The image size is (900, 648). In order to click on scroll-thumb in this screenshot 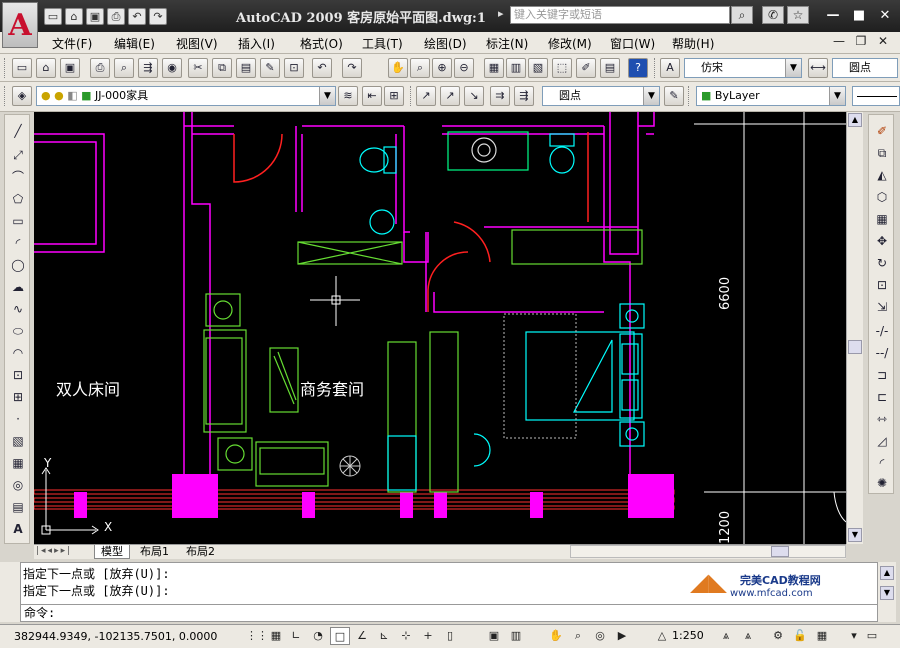, I will do `click(855, 347)`.